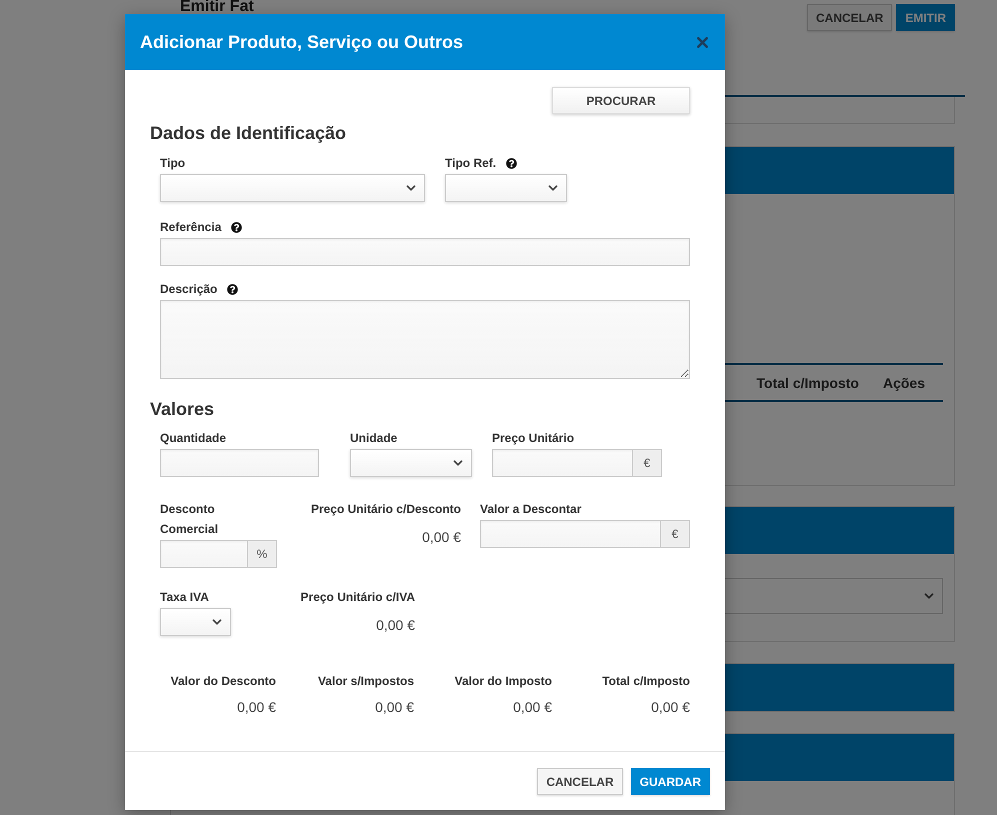 The image size is (997, 815). I want to click on total-label: Valor s/Impostos, so click(366, 681).